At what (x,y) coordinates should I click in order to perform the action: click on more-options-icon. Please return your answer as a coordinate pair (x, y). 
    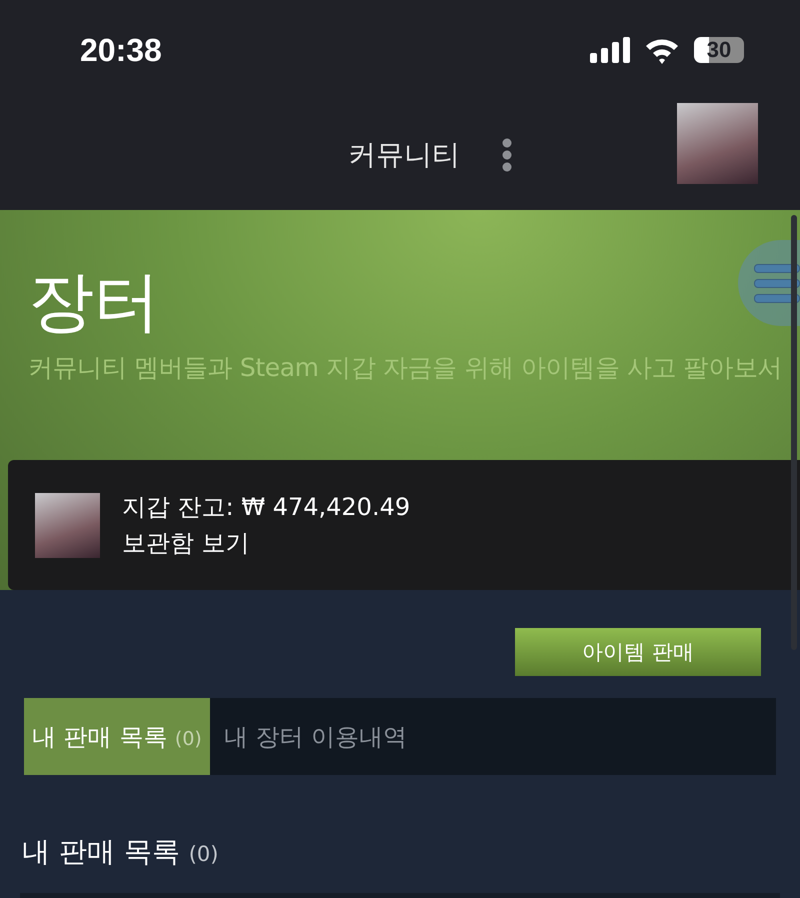
    Looking at the image, I should click on (507, 155).